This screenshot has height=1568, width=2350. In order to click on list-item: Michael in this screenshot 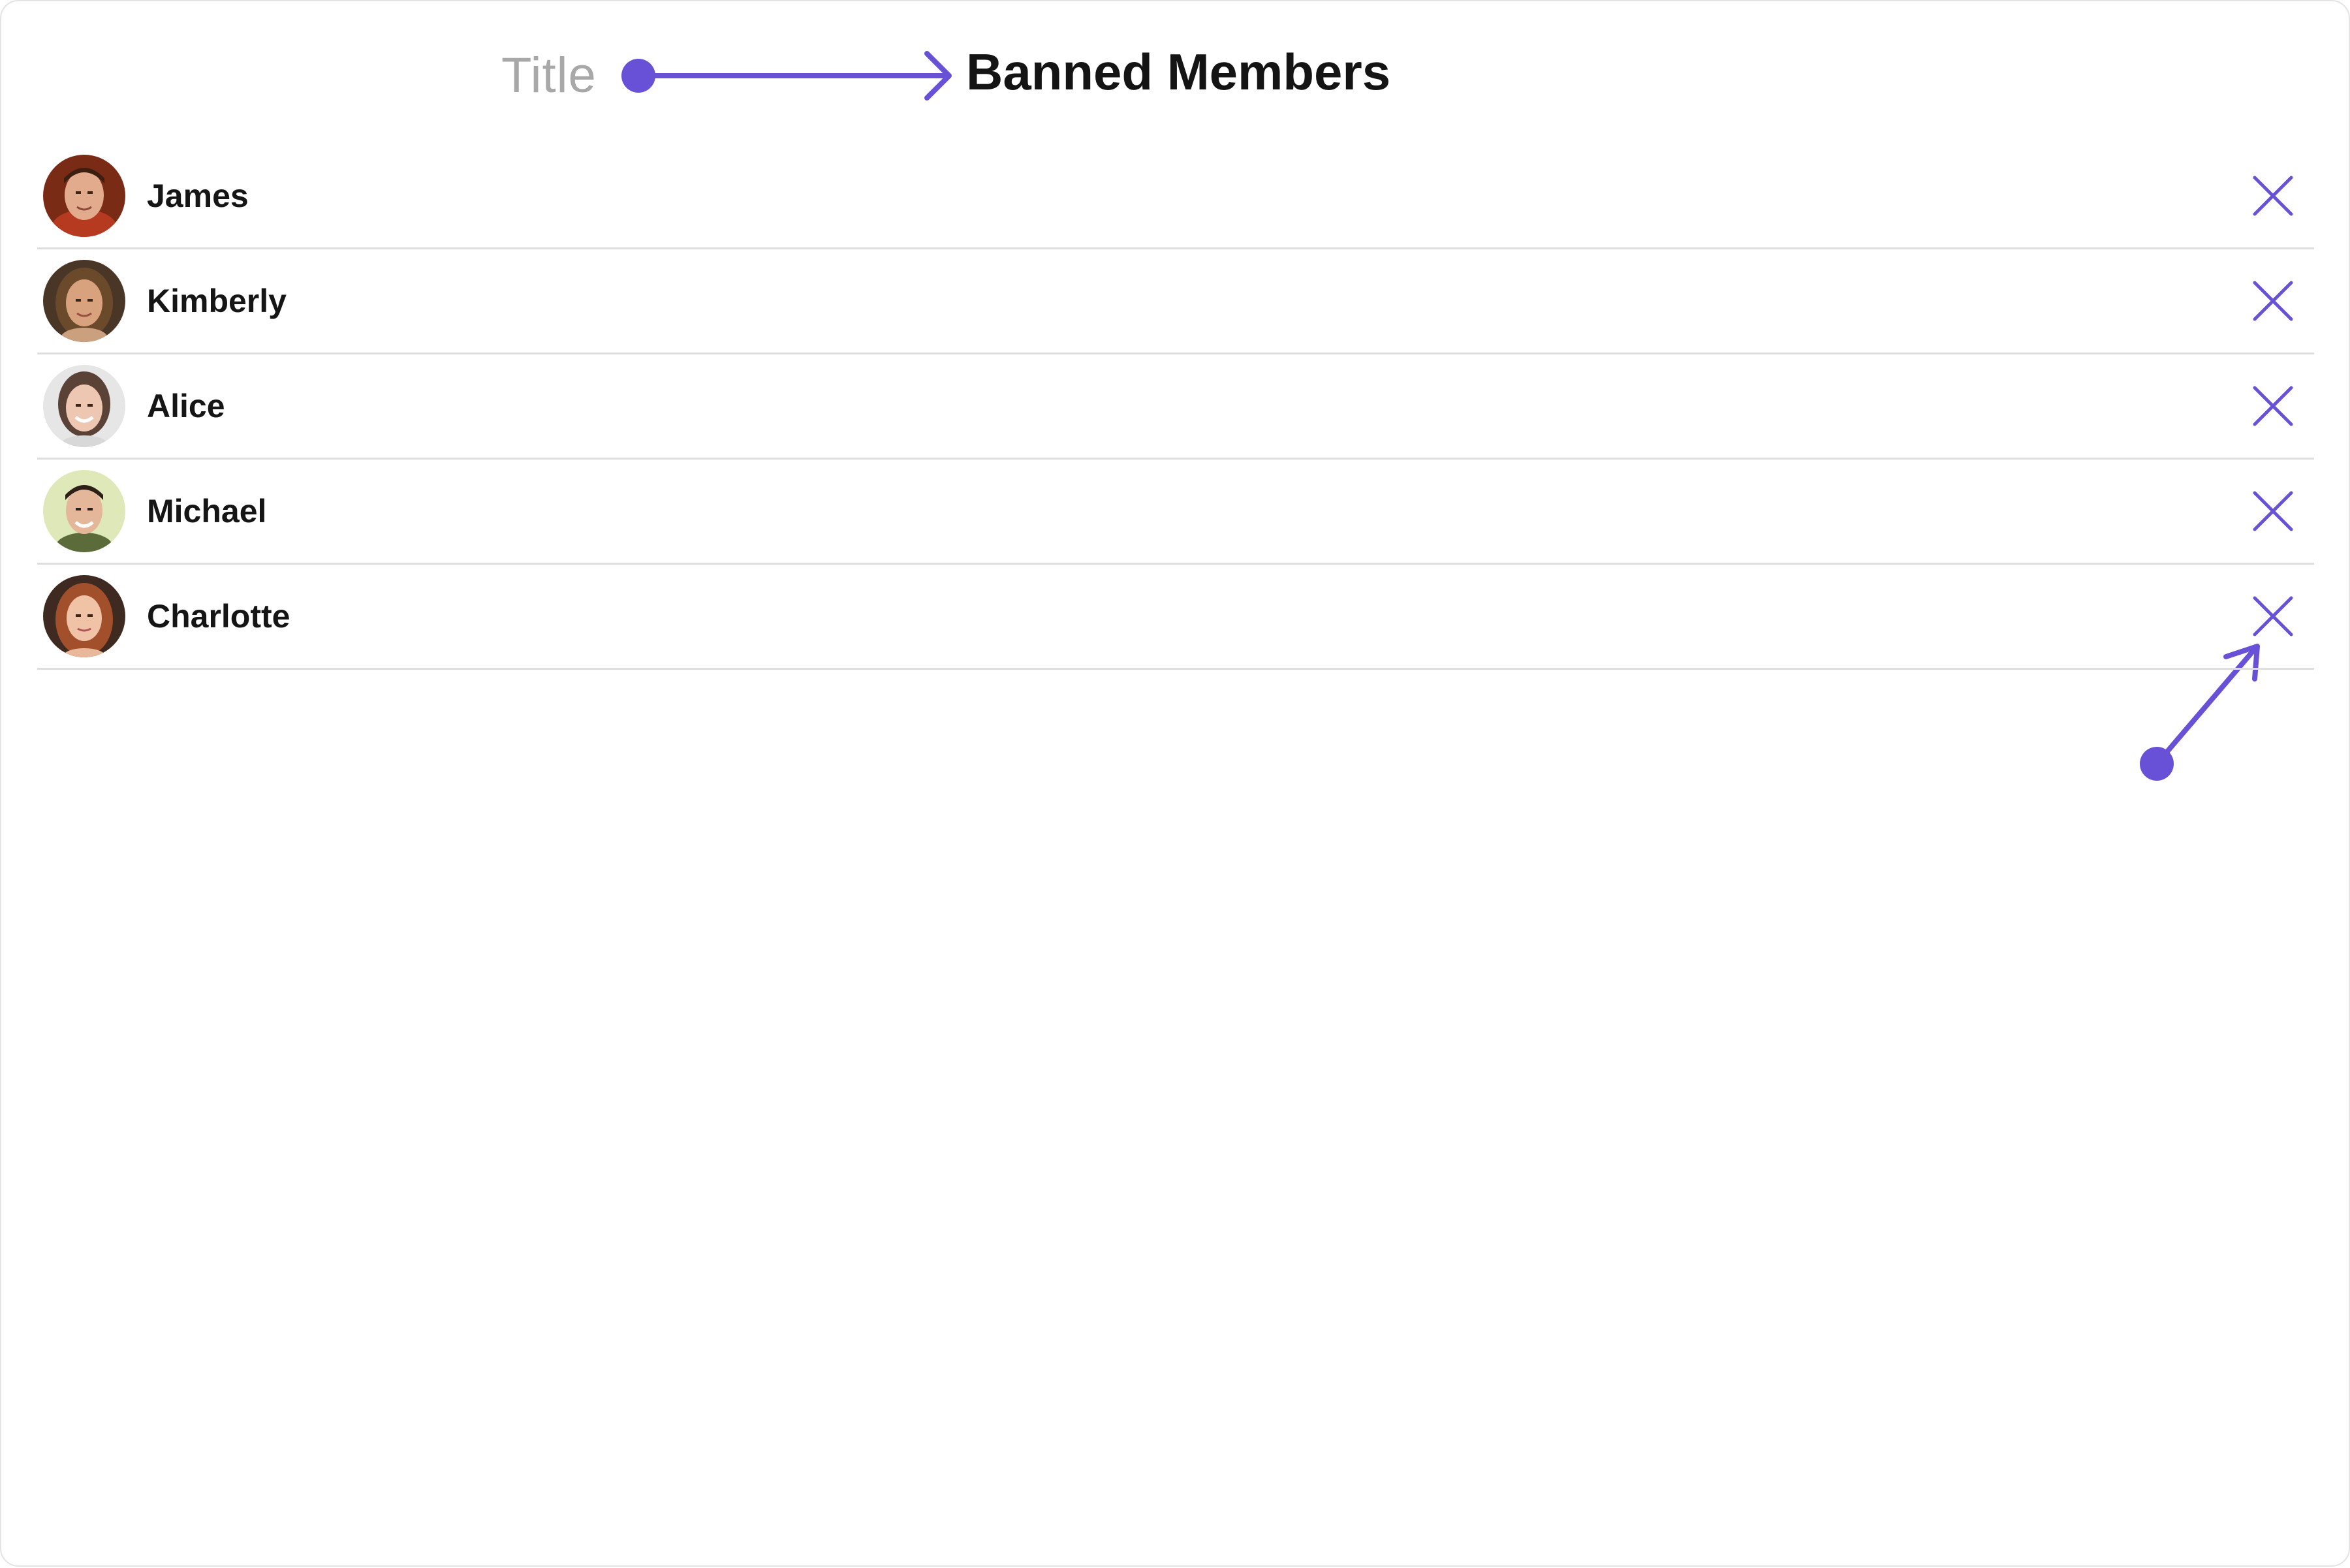, I will do `click(1175, 512)`.